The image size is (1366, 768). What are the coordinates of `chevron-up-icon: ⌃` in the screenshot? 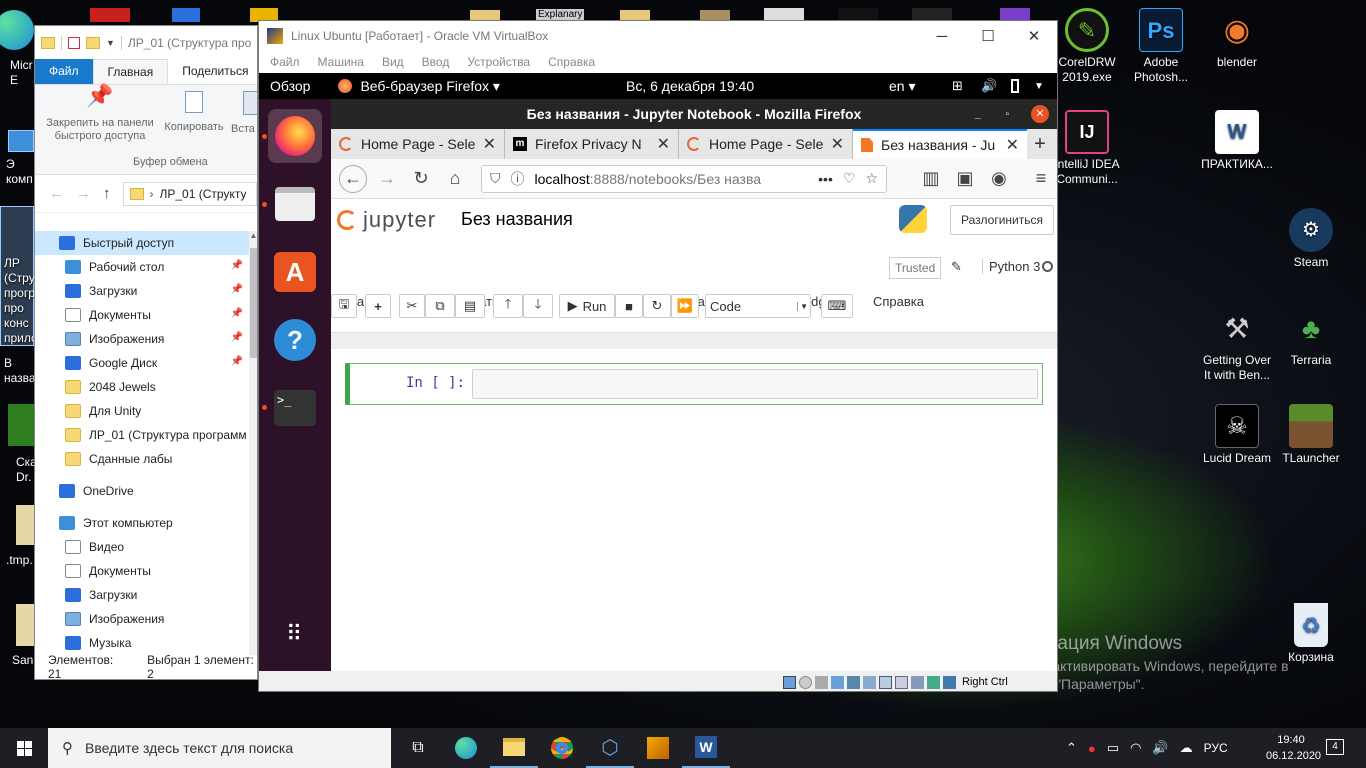 It's located at (1071, 748).